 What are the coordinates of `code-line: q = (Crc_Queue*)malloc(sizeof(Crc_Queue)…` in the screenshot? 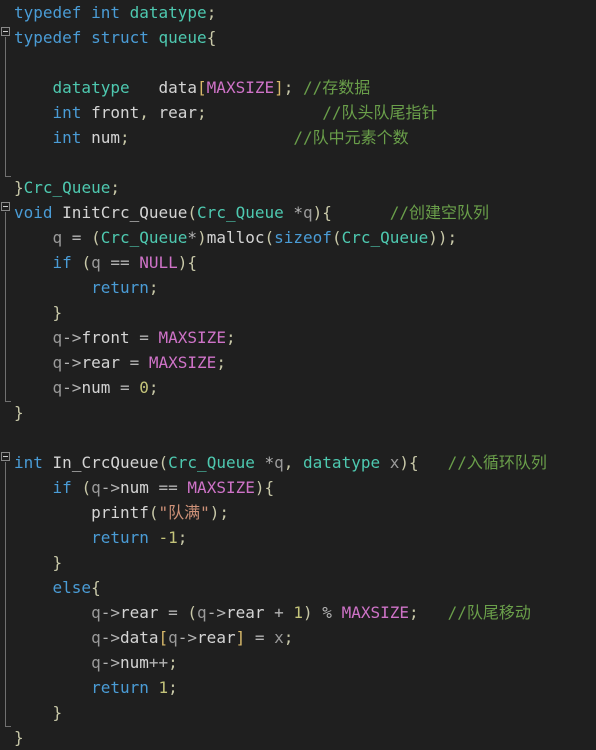 It's located at (305, 237).